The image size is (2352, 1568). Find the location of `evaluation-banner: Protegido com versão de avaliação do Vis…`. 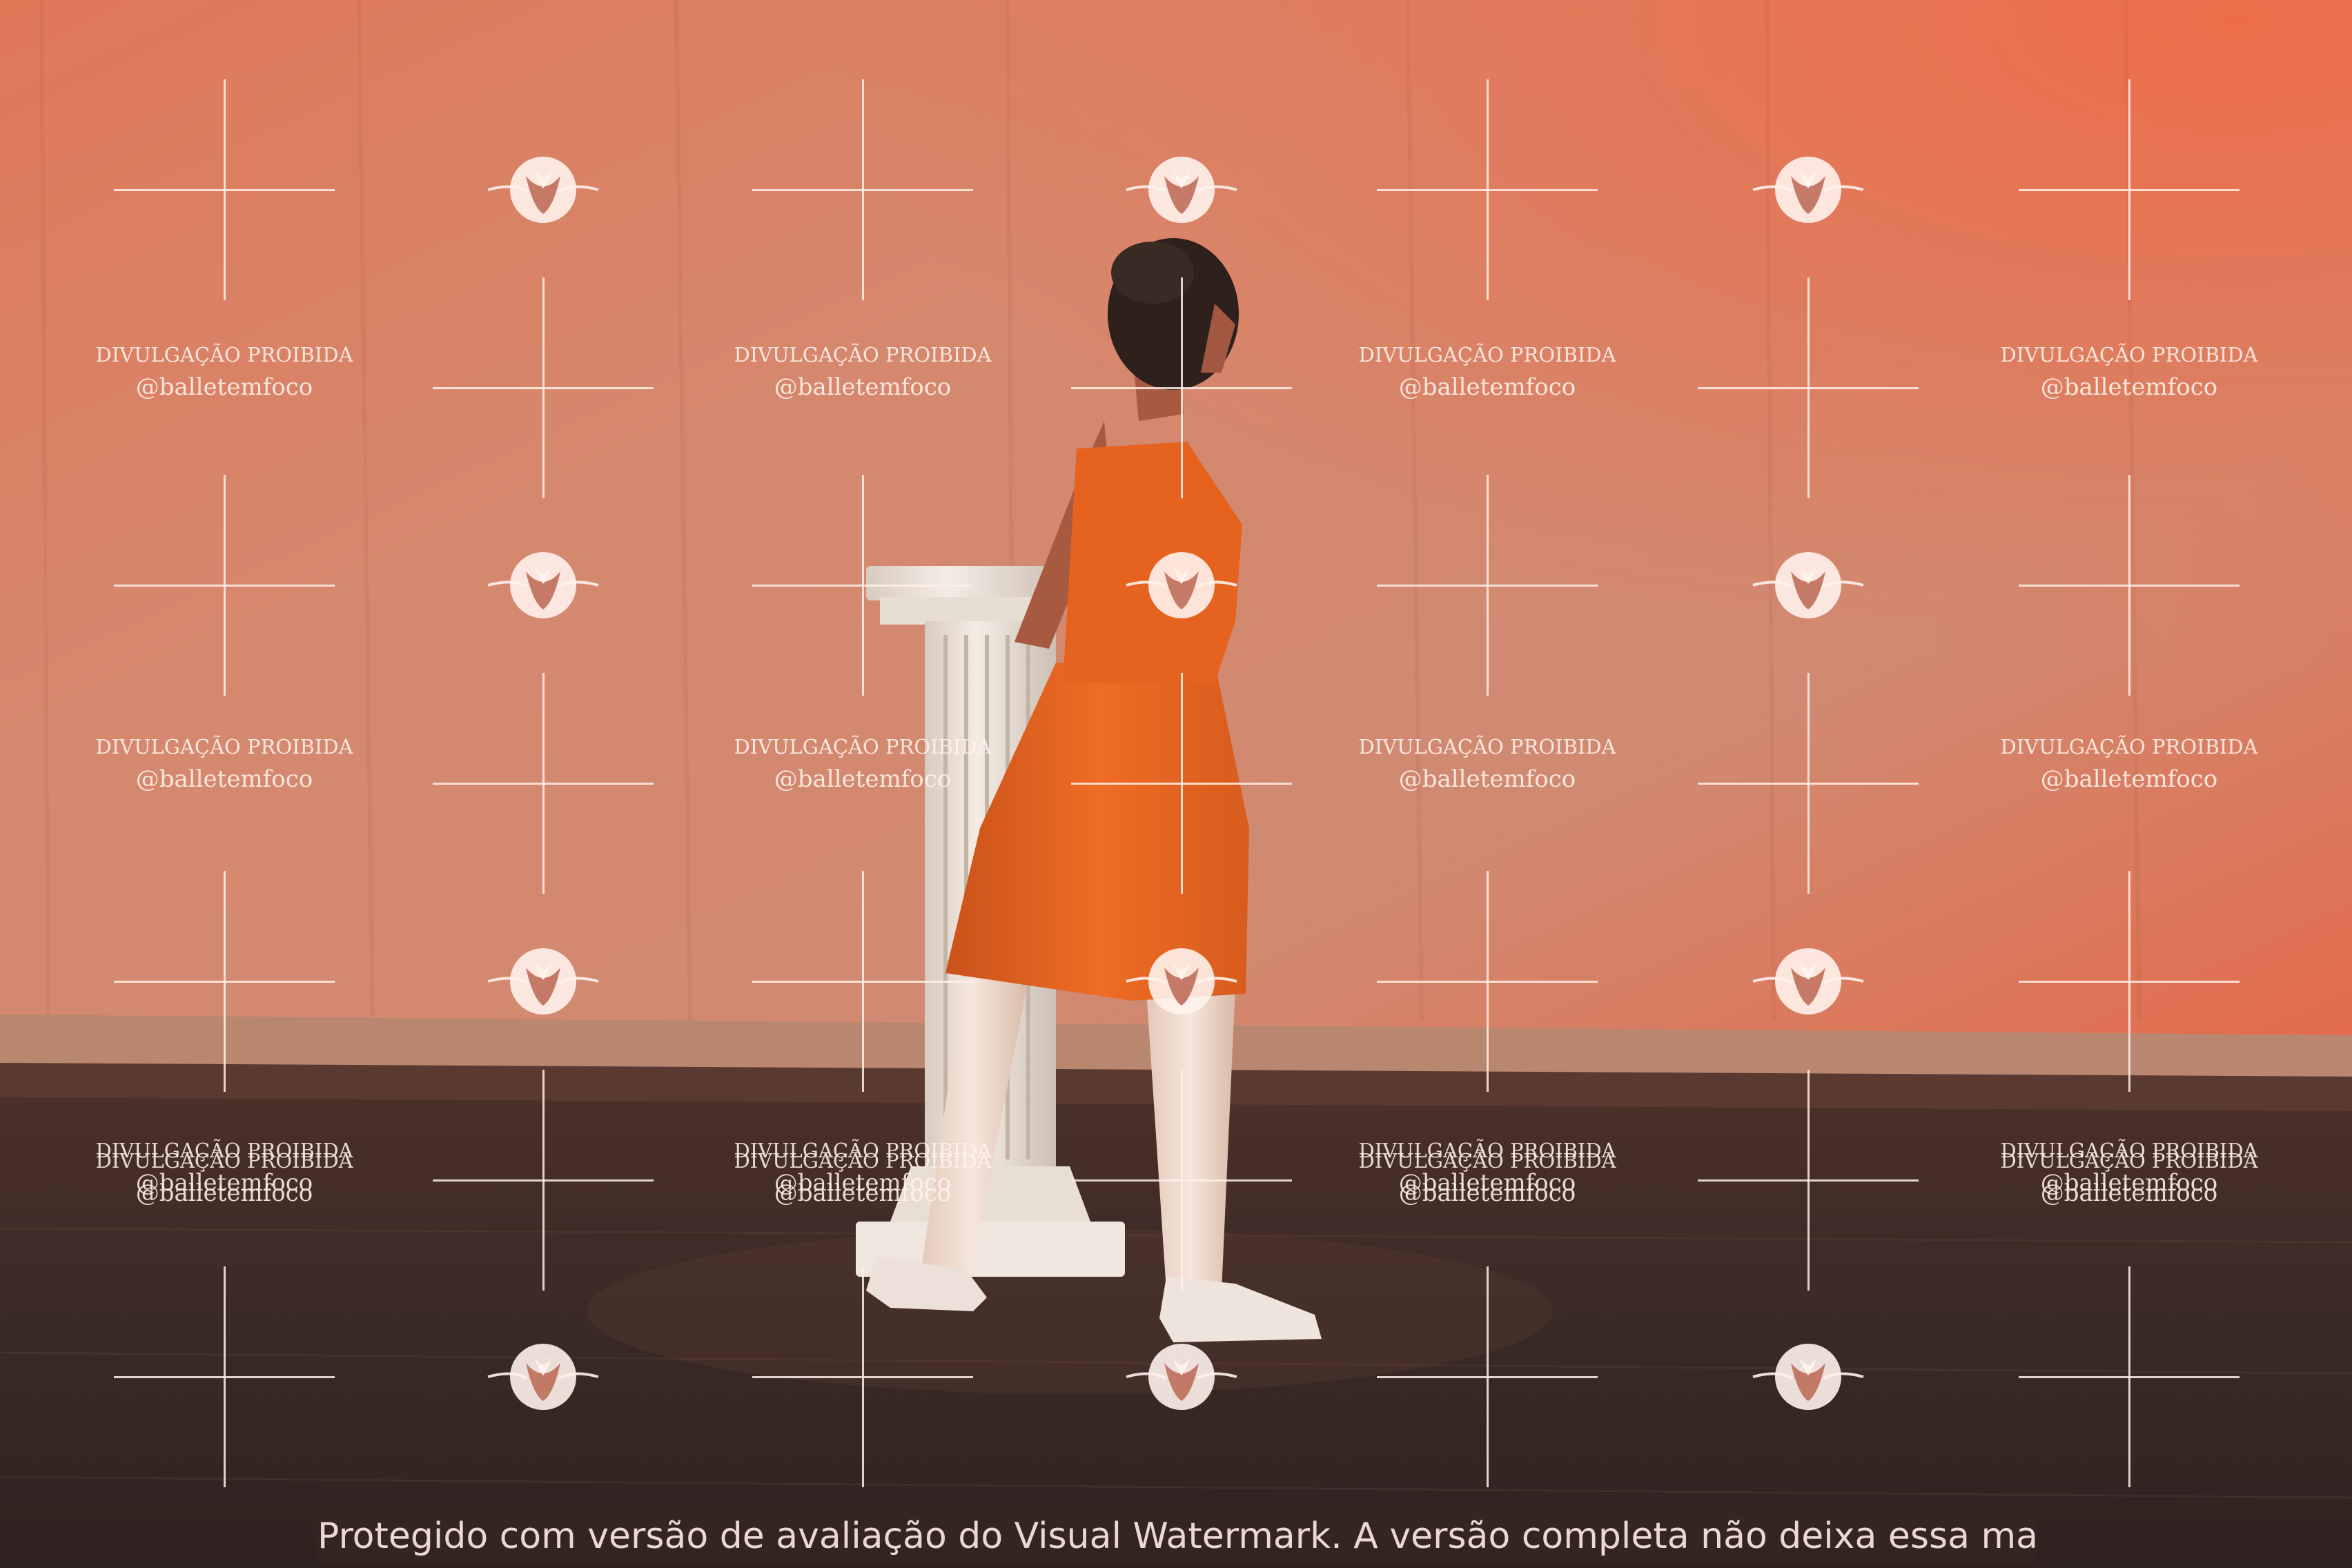

evaluation-banner: Protegido com versão de avaliação do Vis… is located at coordinates (1176, 1536).